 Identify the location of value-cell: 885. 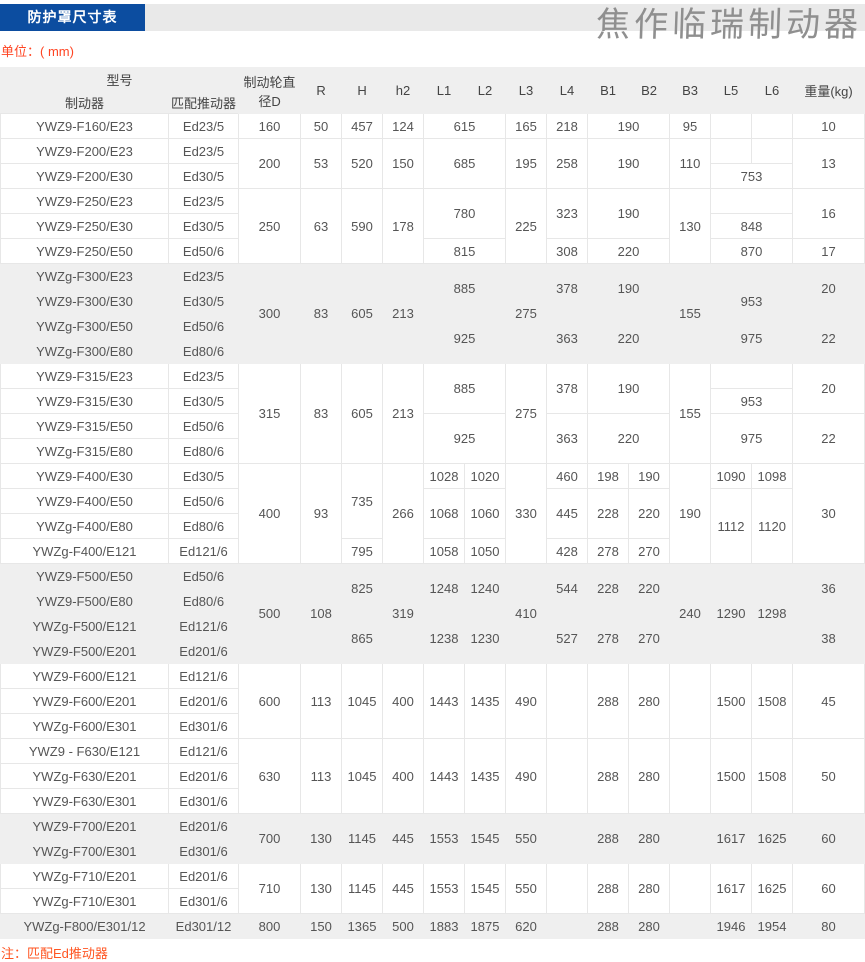
(465, 288).